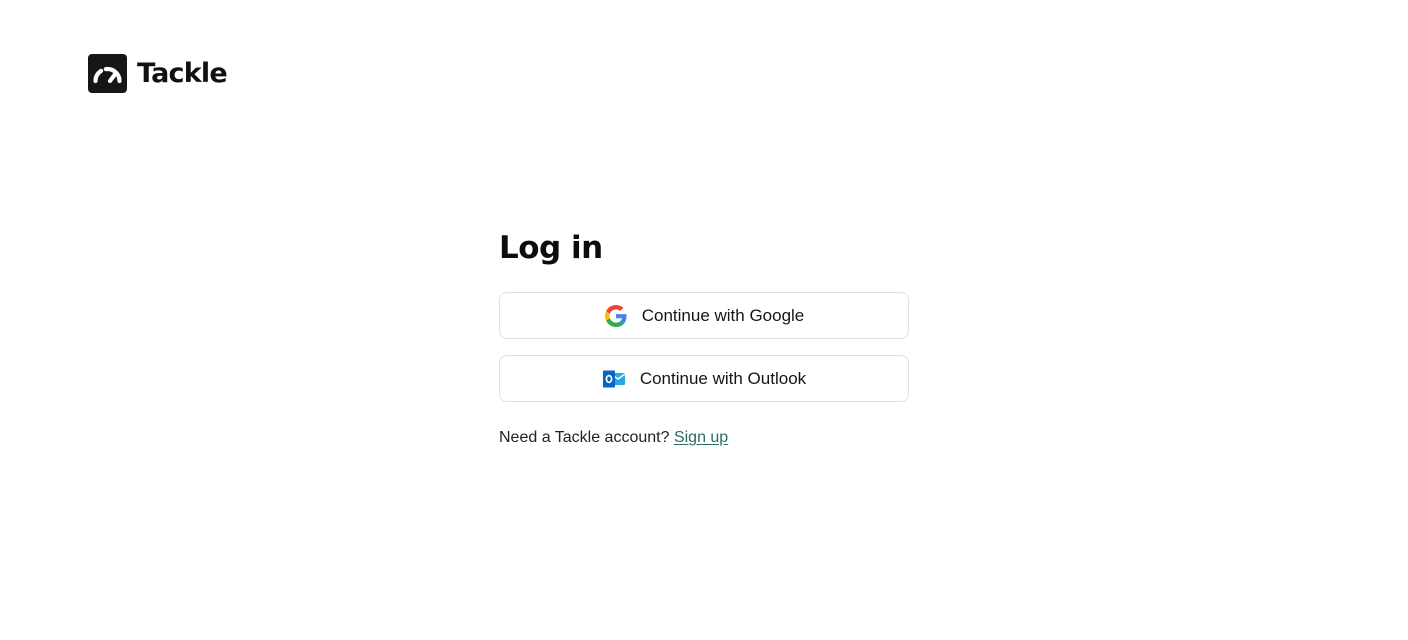  I want to click on signup-row: Need a Tackle account? Sign up, so click(704, 438).